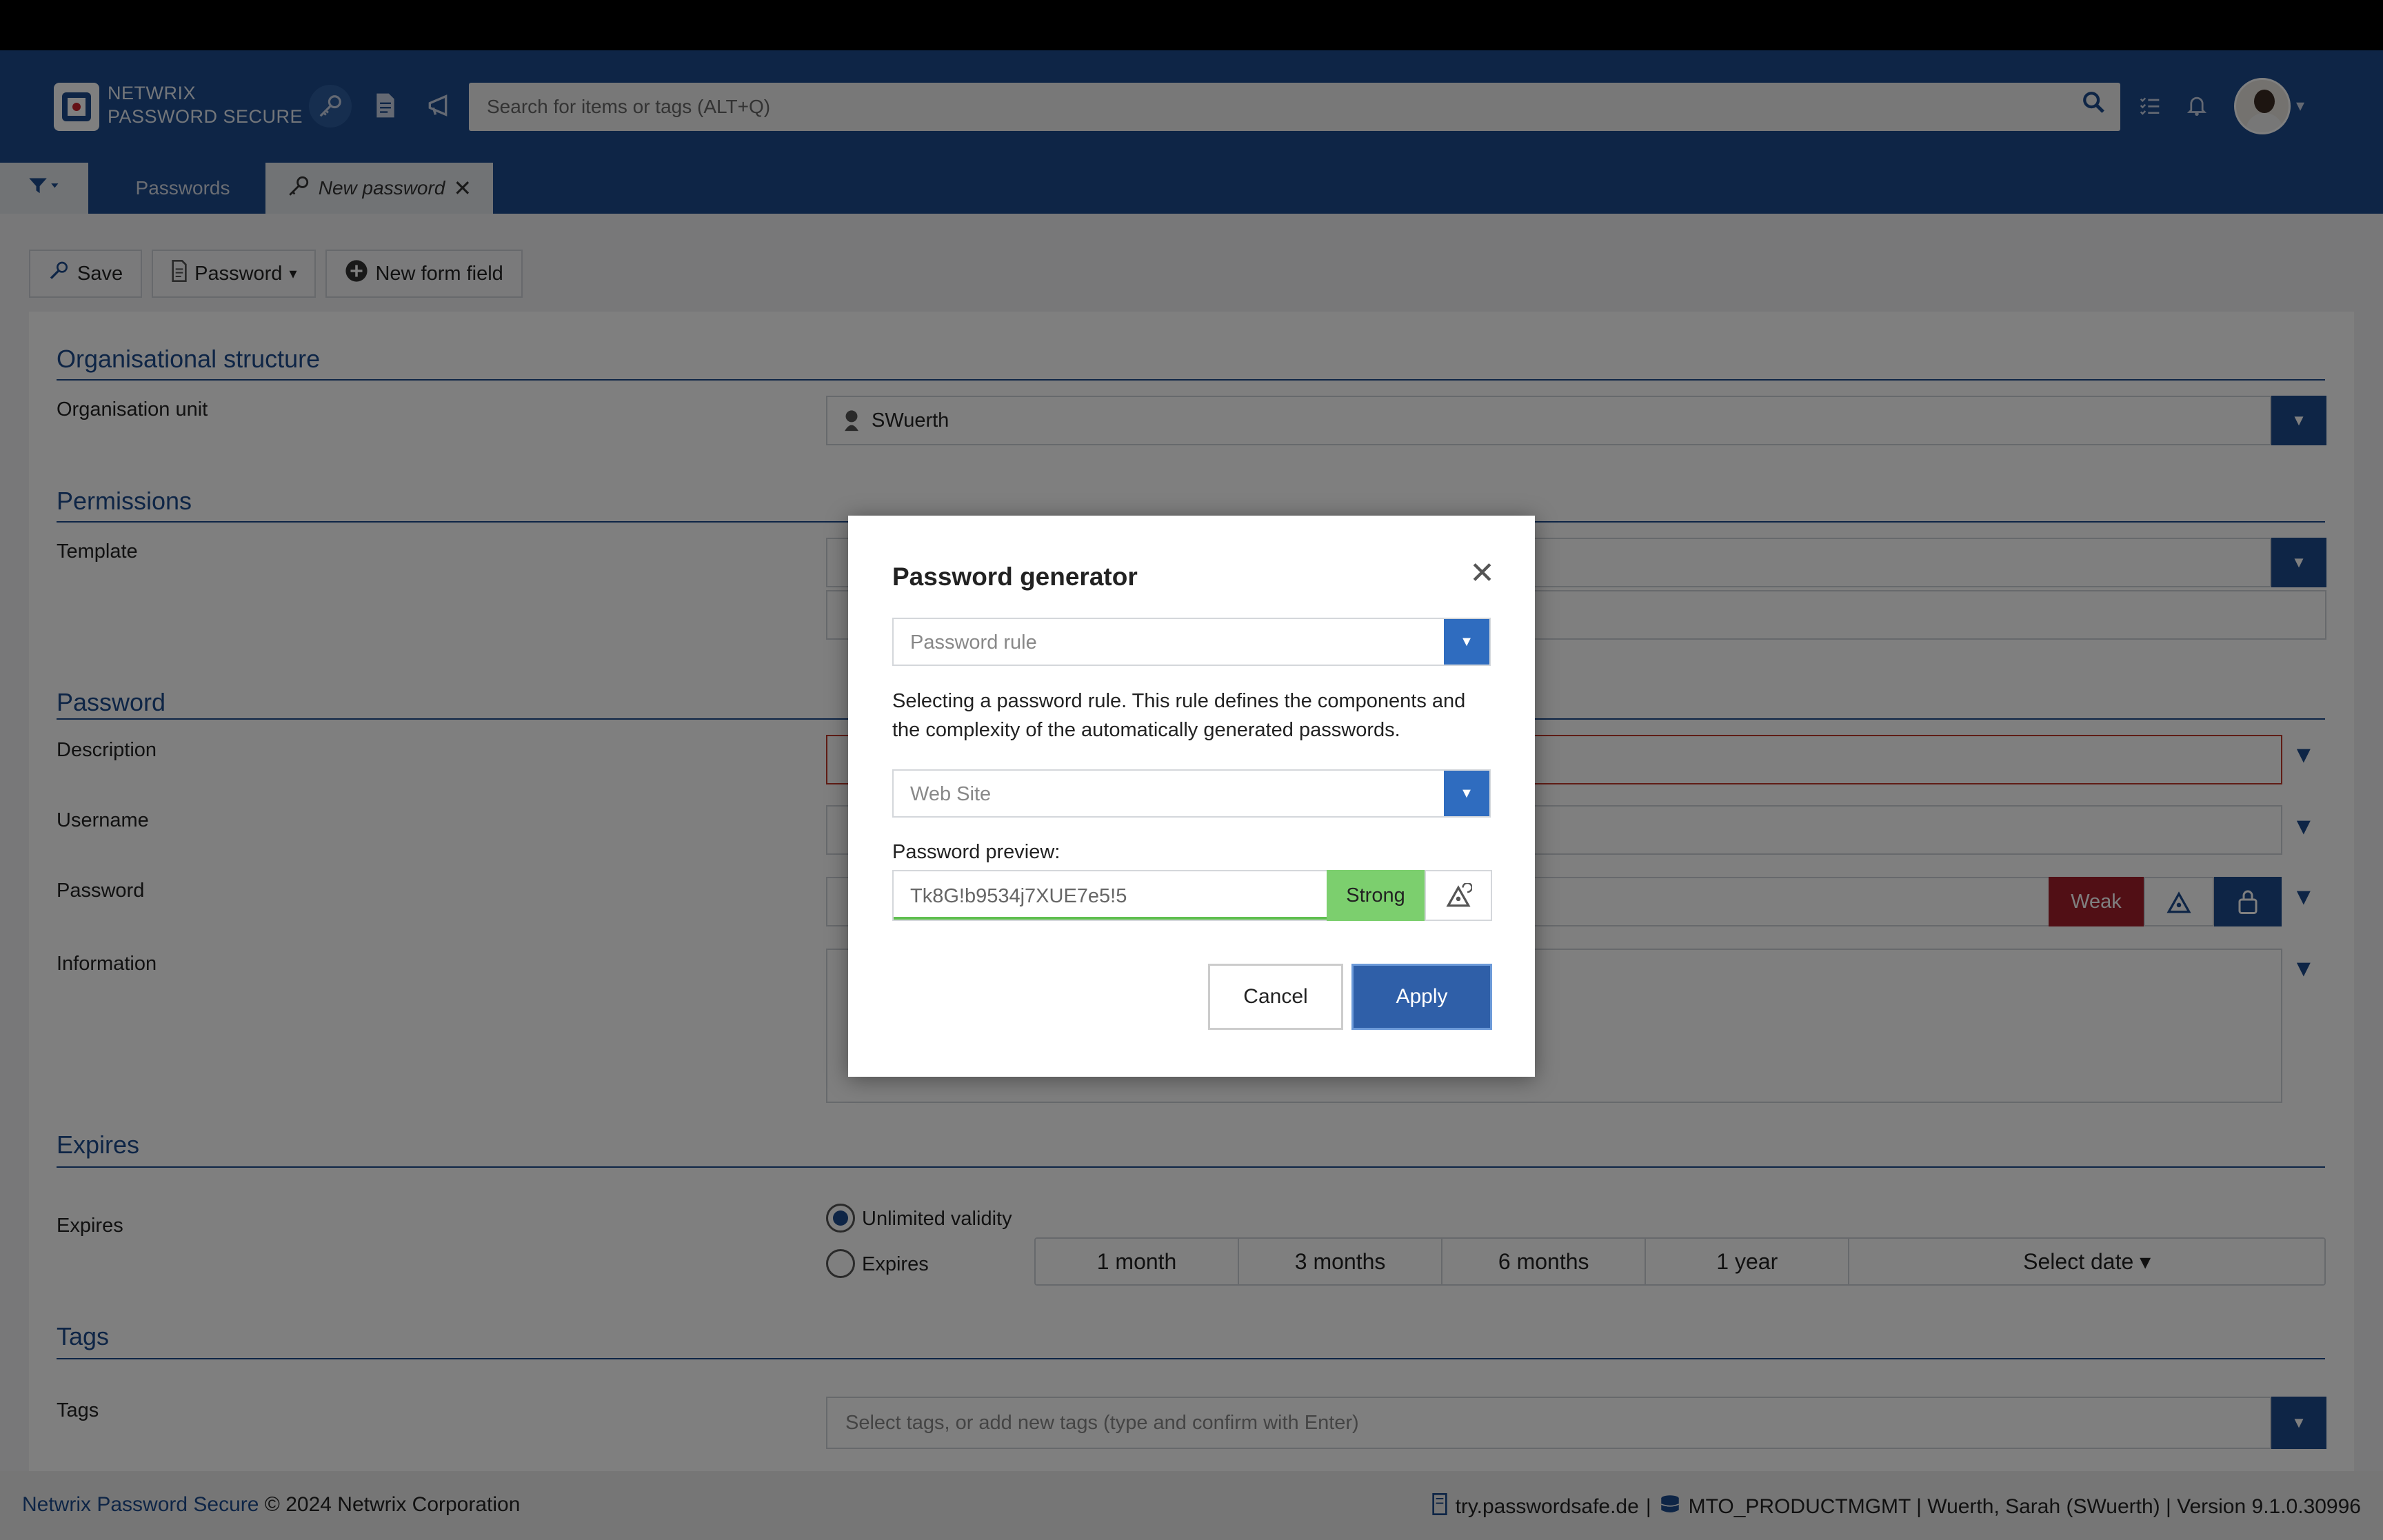  What do you see at coordinates (1421, 997) in the screenshot?
I see `apply-button: Apply` at bounding box center [1421, 997].